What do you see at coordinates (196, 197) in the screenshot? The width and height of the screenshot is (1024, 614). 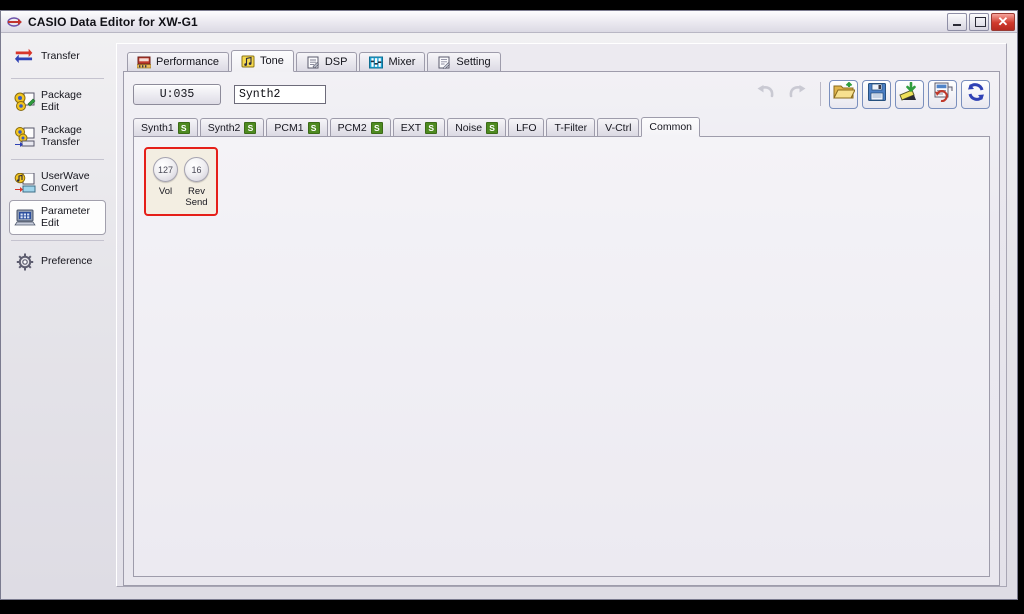 I see `knob-label: Rev Send` at bounding box center [196, 197].